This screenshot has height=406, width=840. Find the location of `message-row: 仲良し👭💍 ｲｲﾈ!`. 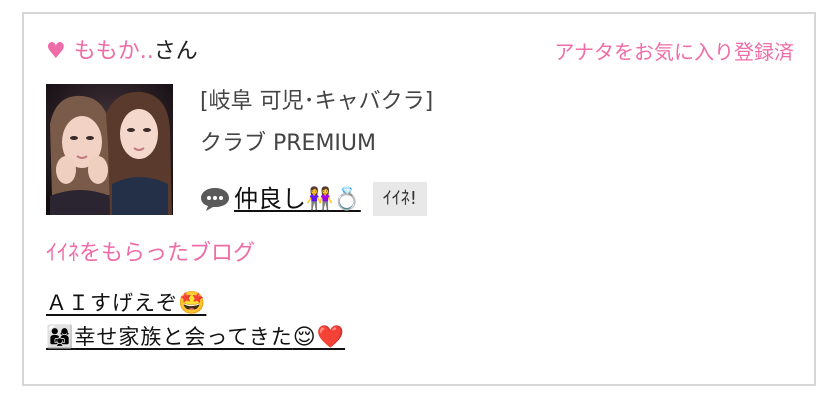

message-row: 仲良し👭💍 ｲｲﾈ! is located at coordinates (314, 199).